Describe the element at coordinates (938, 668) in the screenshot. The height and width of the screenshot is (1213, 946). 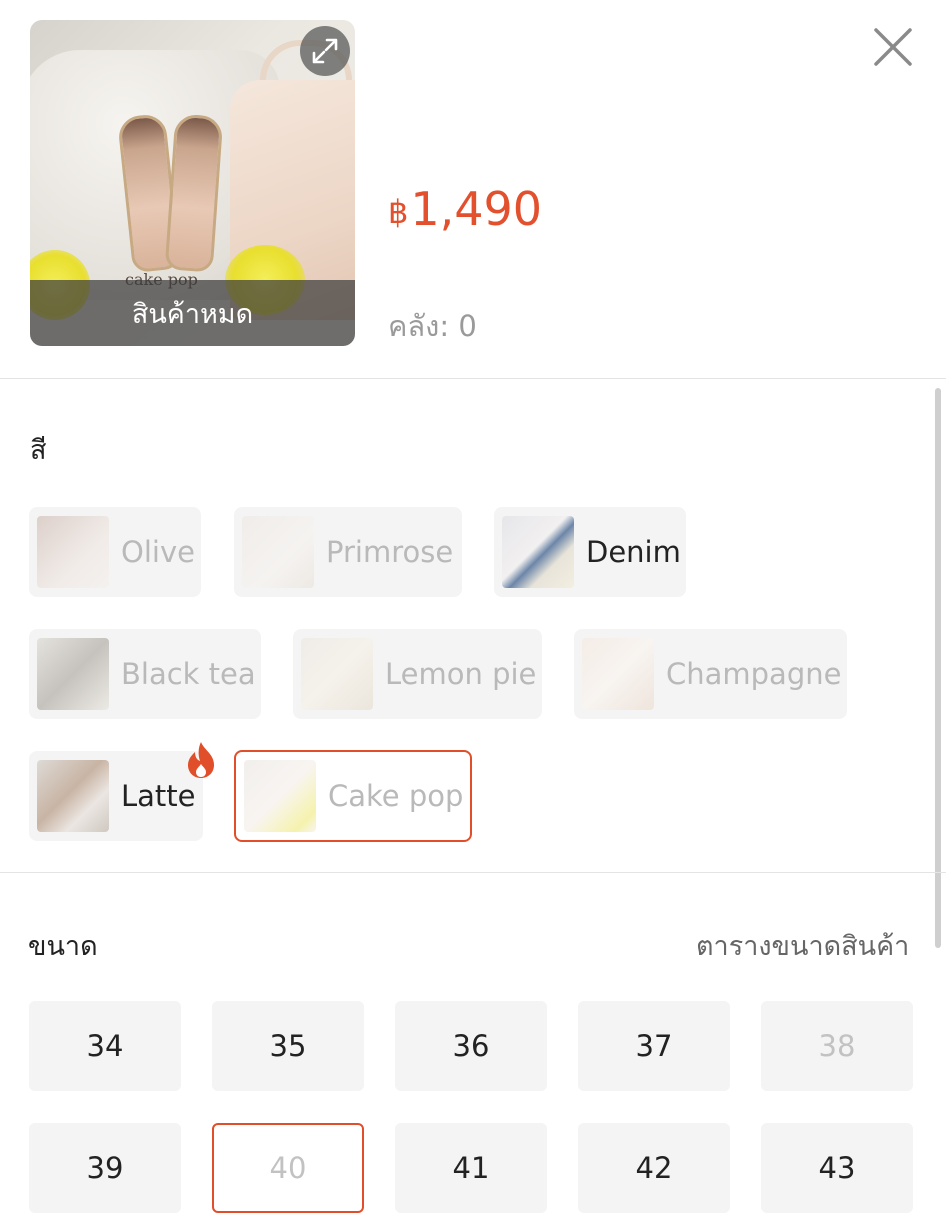
I see `scrollbar` at that location.